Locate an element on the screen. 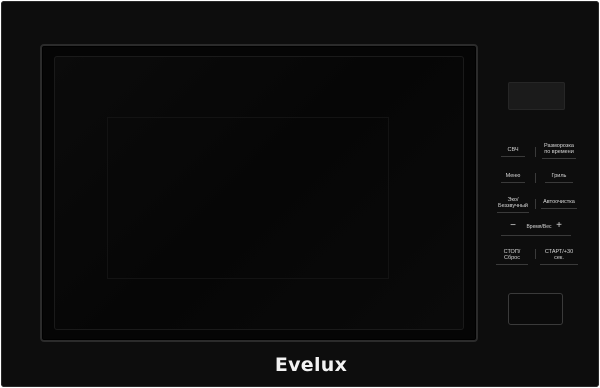  microwave-button-label: СВЧ is located at coordinates (513, 150).